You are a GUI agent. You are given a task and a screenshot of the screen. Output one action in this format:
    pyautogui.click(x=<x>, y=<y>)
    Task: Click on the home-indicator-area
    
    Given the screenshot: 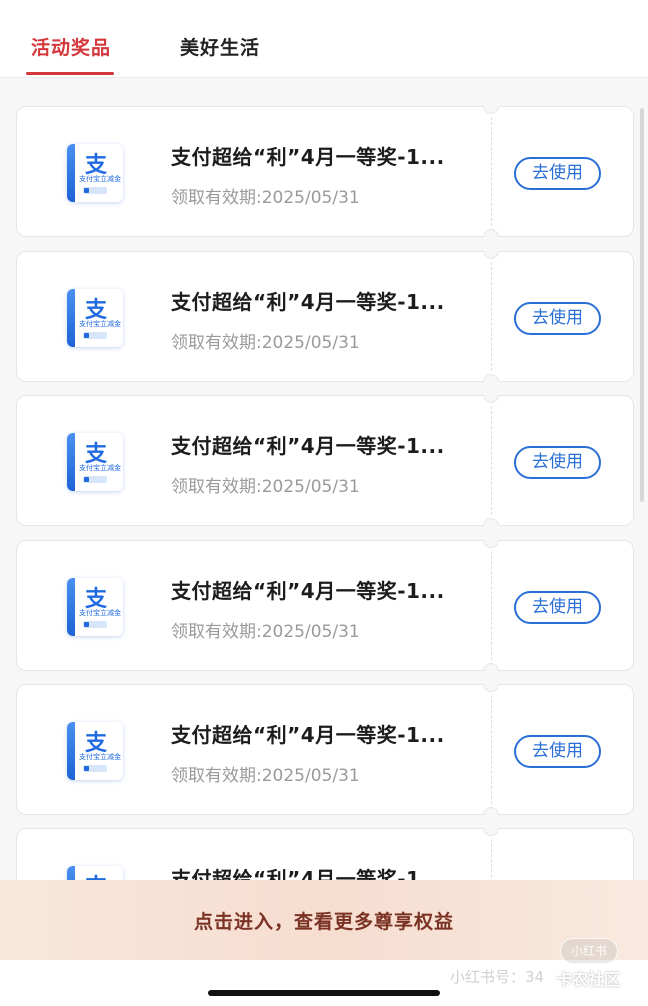 What is the action you would take?
    pyautogui.click(x=324, y=983)
    